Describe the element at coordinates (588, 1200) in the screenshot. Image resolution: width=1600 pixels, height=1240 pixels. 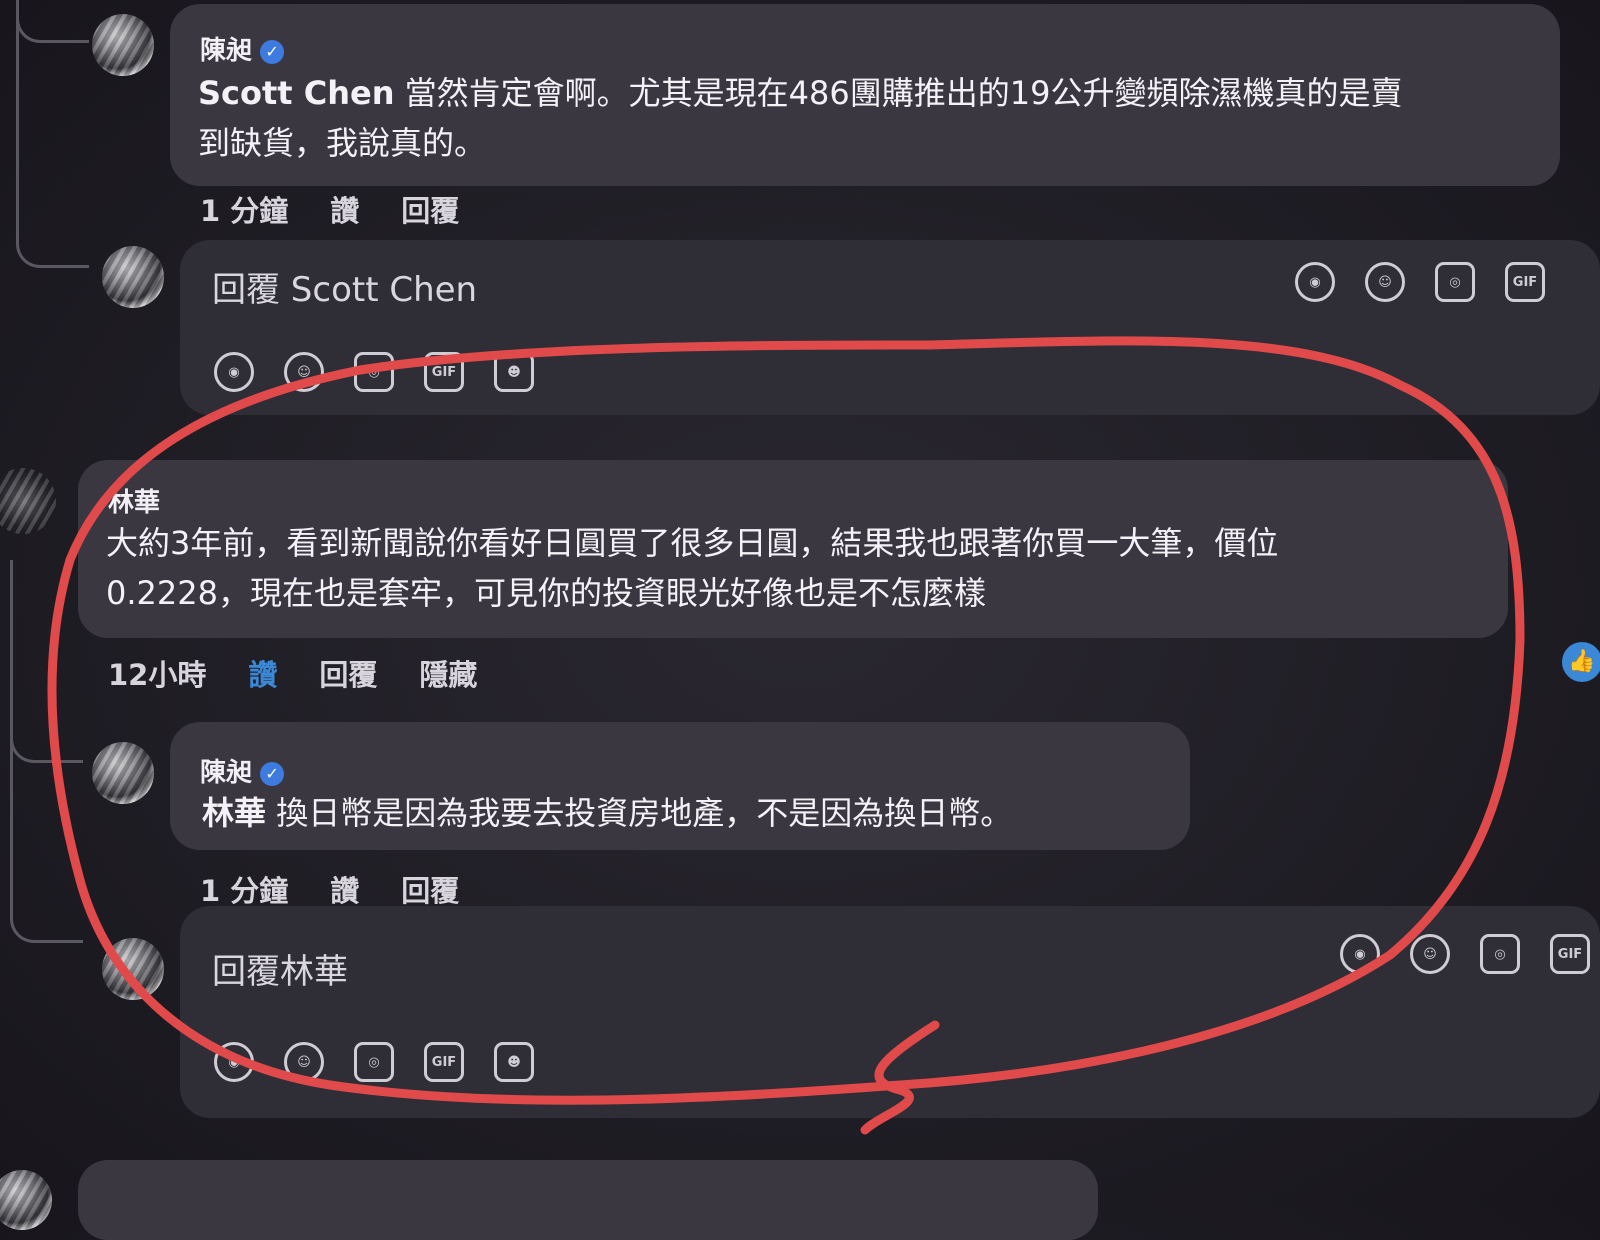
I see `comment-bubble` at that location.